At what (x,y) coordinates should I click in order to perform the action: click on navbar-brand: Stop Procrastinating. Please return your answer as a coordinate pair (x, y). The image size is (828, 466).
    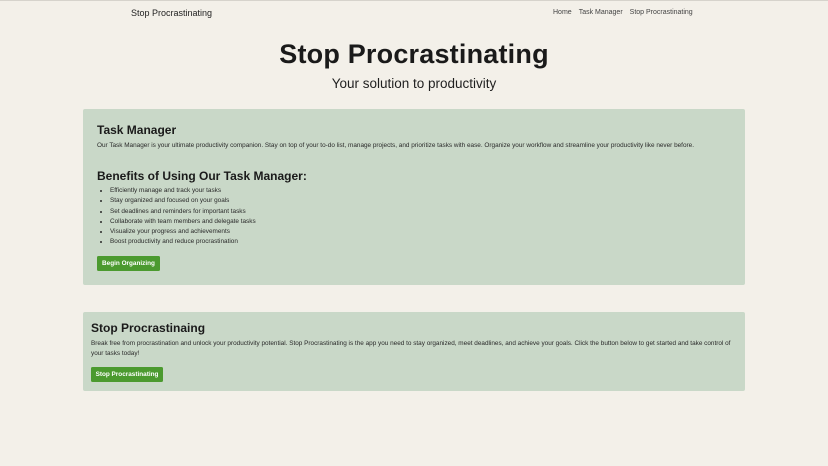
    Looking at the image, I should click on (171, 13).